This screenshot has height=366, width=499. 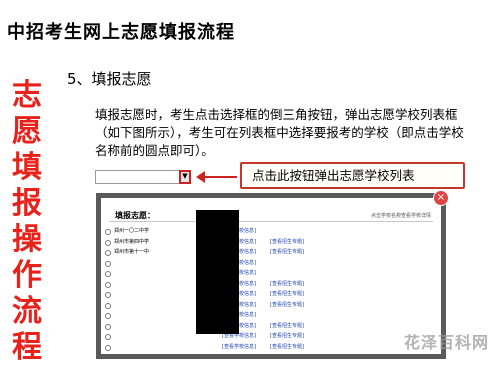 What do you see at coordinates (27, 131) in the screenshot?
I see `side-title-char: 愿` at bounding box center [27, 131].